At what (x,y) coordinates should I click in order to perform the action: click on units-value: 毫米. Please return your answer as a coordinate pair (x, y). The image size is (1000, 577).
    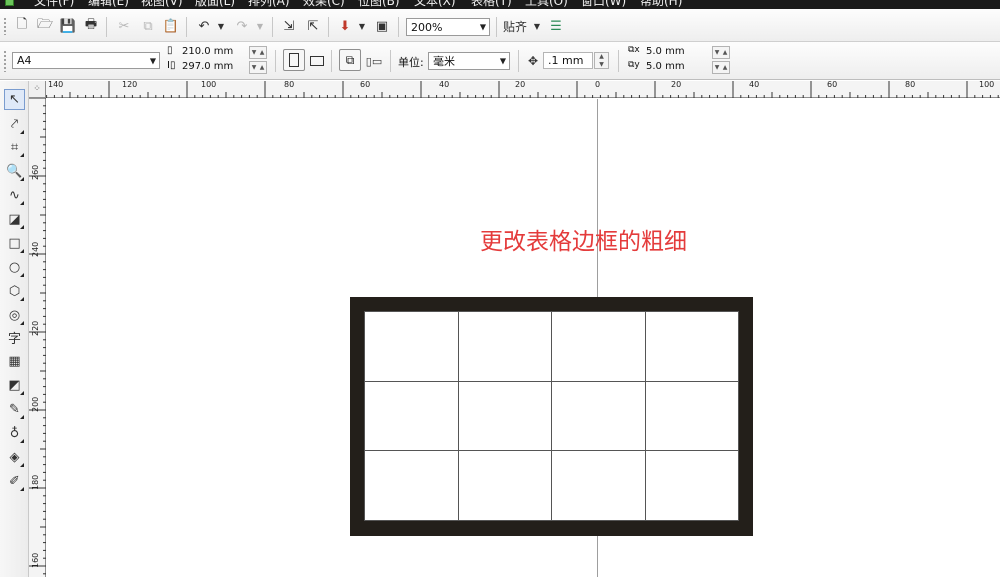
    Looking at the image, I should click on (444, 61).